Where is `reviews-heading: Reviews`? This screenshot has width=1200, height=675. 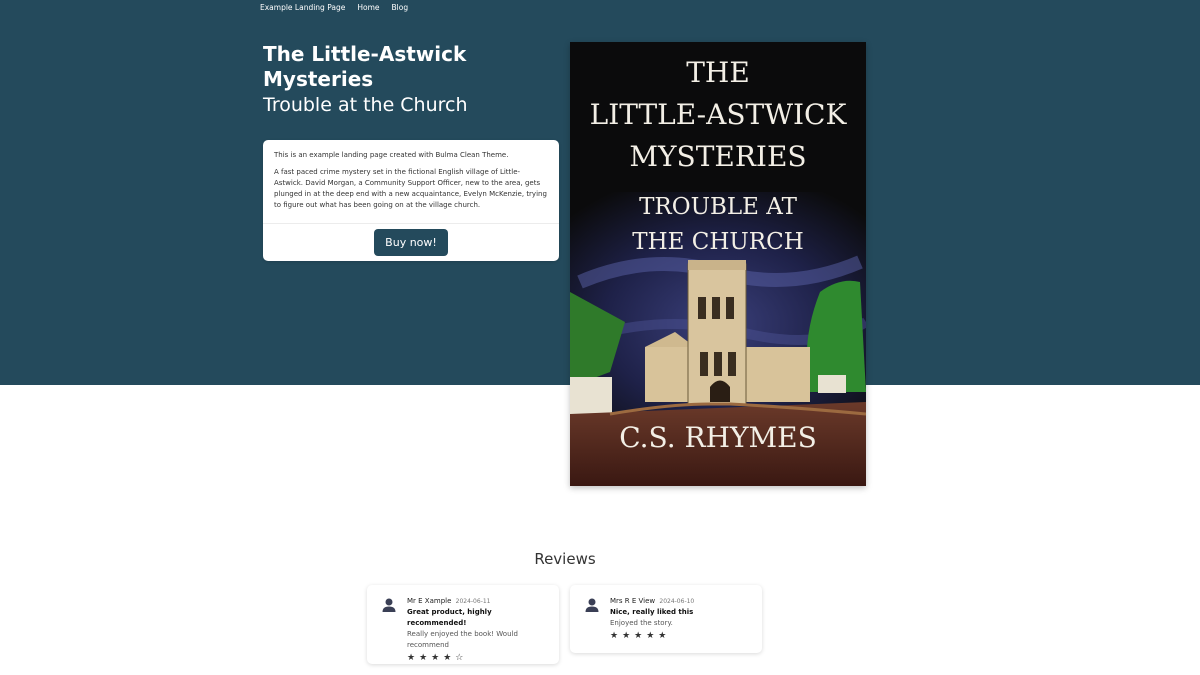
reviews-heading: Reviews is located at coordinates (565, 559).